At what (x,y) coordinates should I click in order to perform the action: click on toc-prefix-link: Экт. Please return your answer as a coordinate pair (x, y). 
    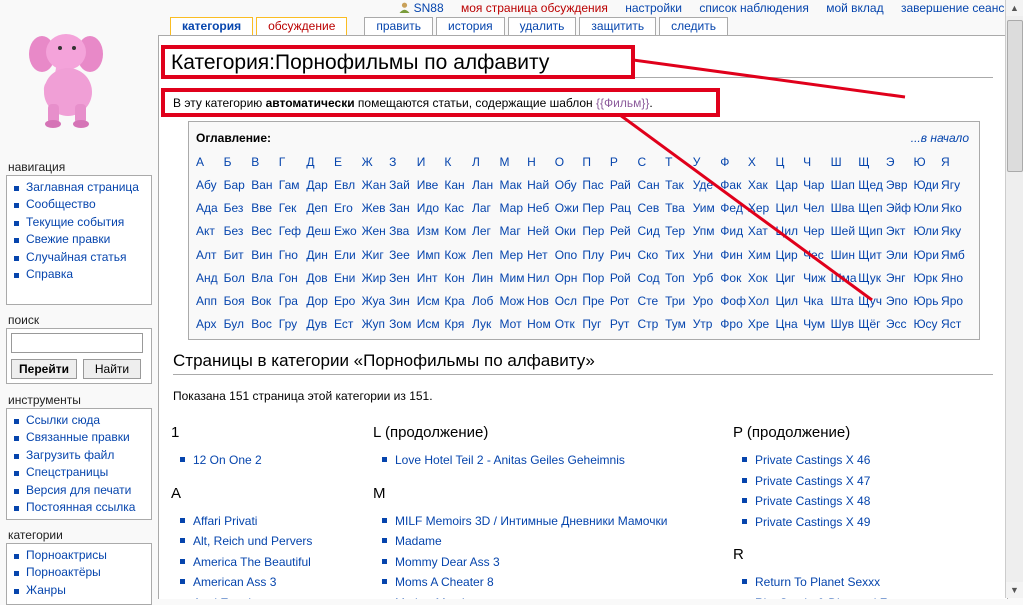
    Looking at the image, I should click on (900, 231).